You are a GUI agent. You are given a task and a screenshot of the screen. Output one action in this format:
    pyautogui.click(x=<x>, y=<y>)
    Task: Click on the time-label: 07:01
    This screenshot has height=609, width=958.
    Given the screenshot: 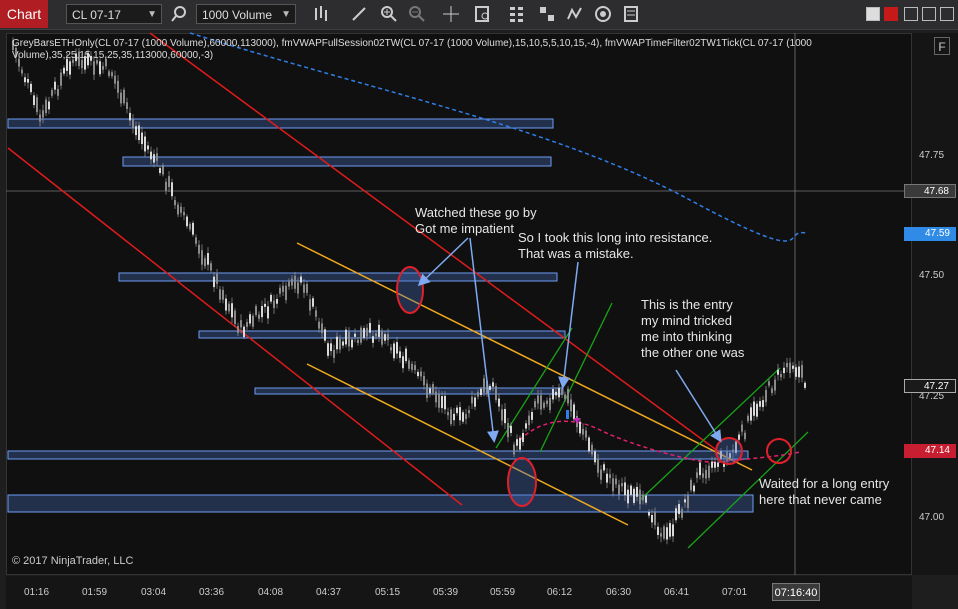 What is the action you would take?
    pyautogui.click(x=735, y=592)
    